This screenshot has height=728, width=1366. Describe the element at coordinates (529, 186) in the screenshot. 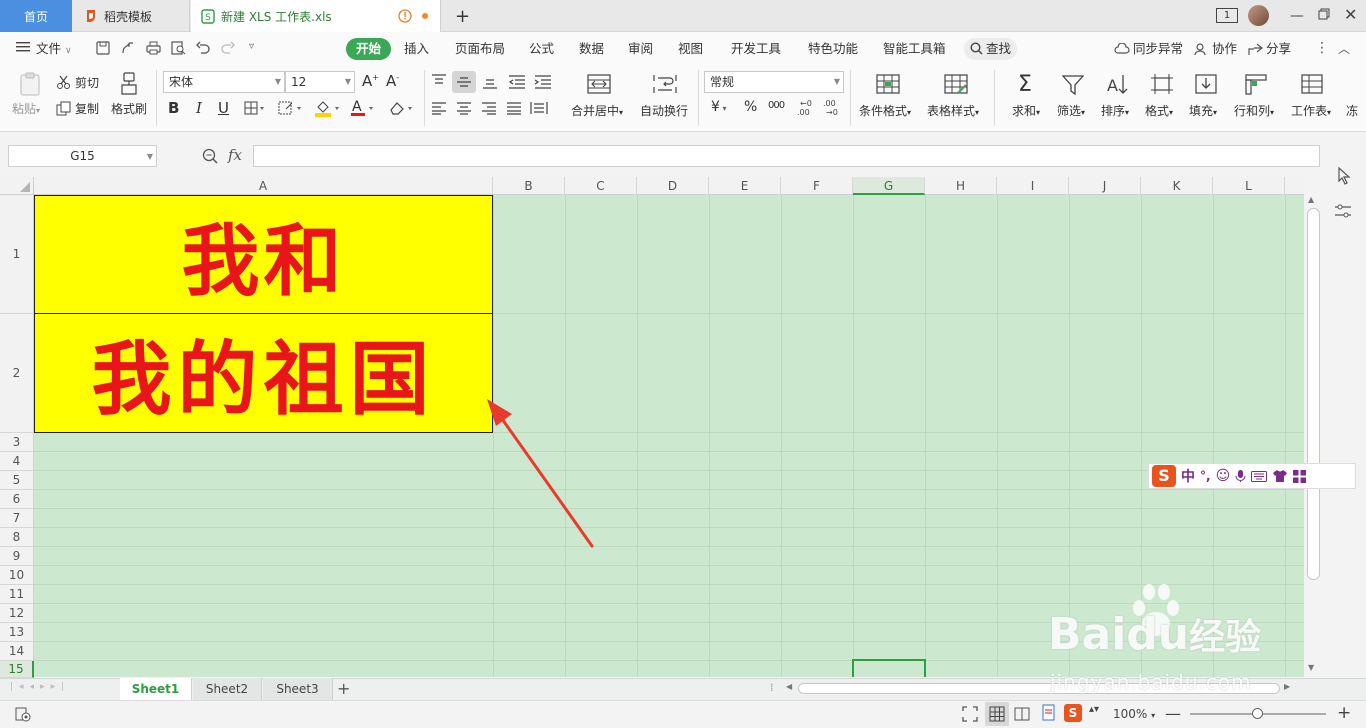

I see `column-header-b: B` at that location.